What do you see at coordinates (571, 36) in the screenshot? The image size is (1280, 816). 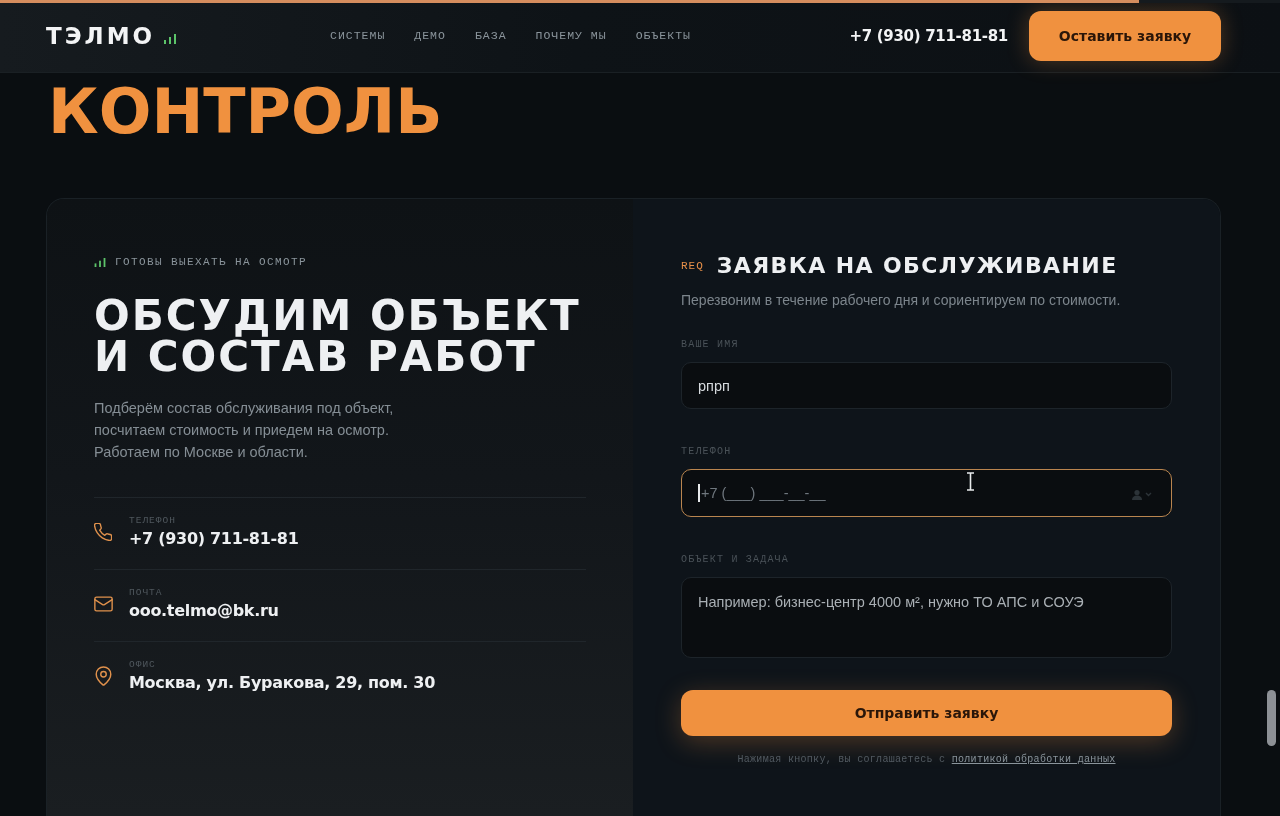 I see `nav-link: ПОЧЕМУ МЫ` at bounding box center [571, 36].